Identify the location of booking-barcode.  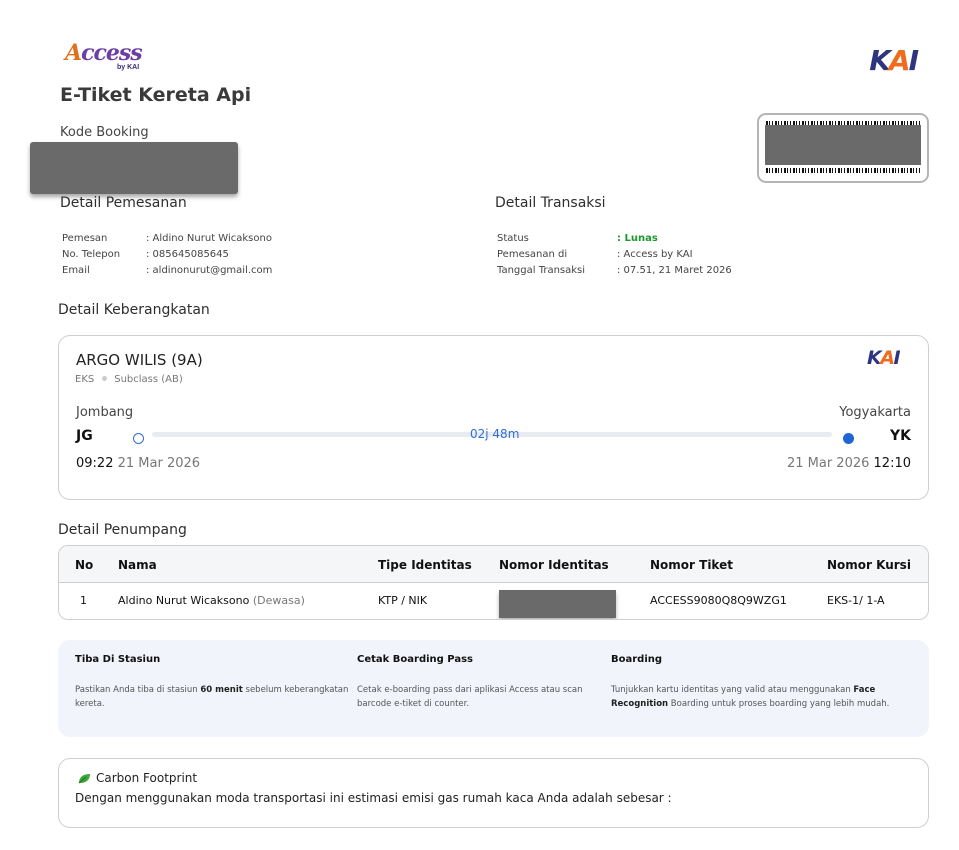
(843, 148).